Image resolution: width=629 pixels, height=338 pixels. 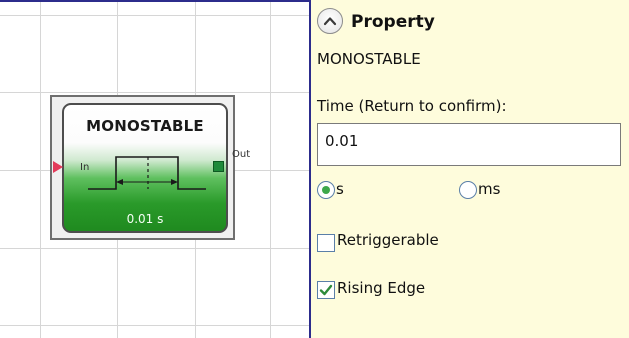 I want to click on collapse-button, so click(x=330, y=21).